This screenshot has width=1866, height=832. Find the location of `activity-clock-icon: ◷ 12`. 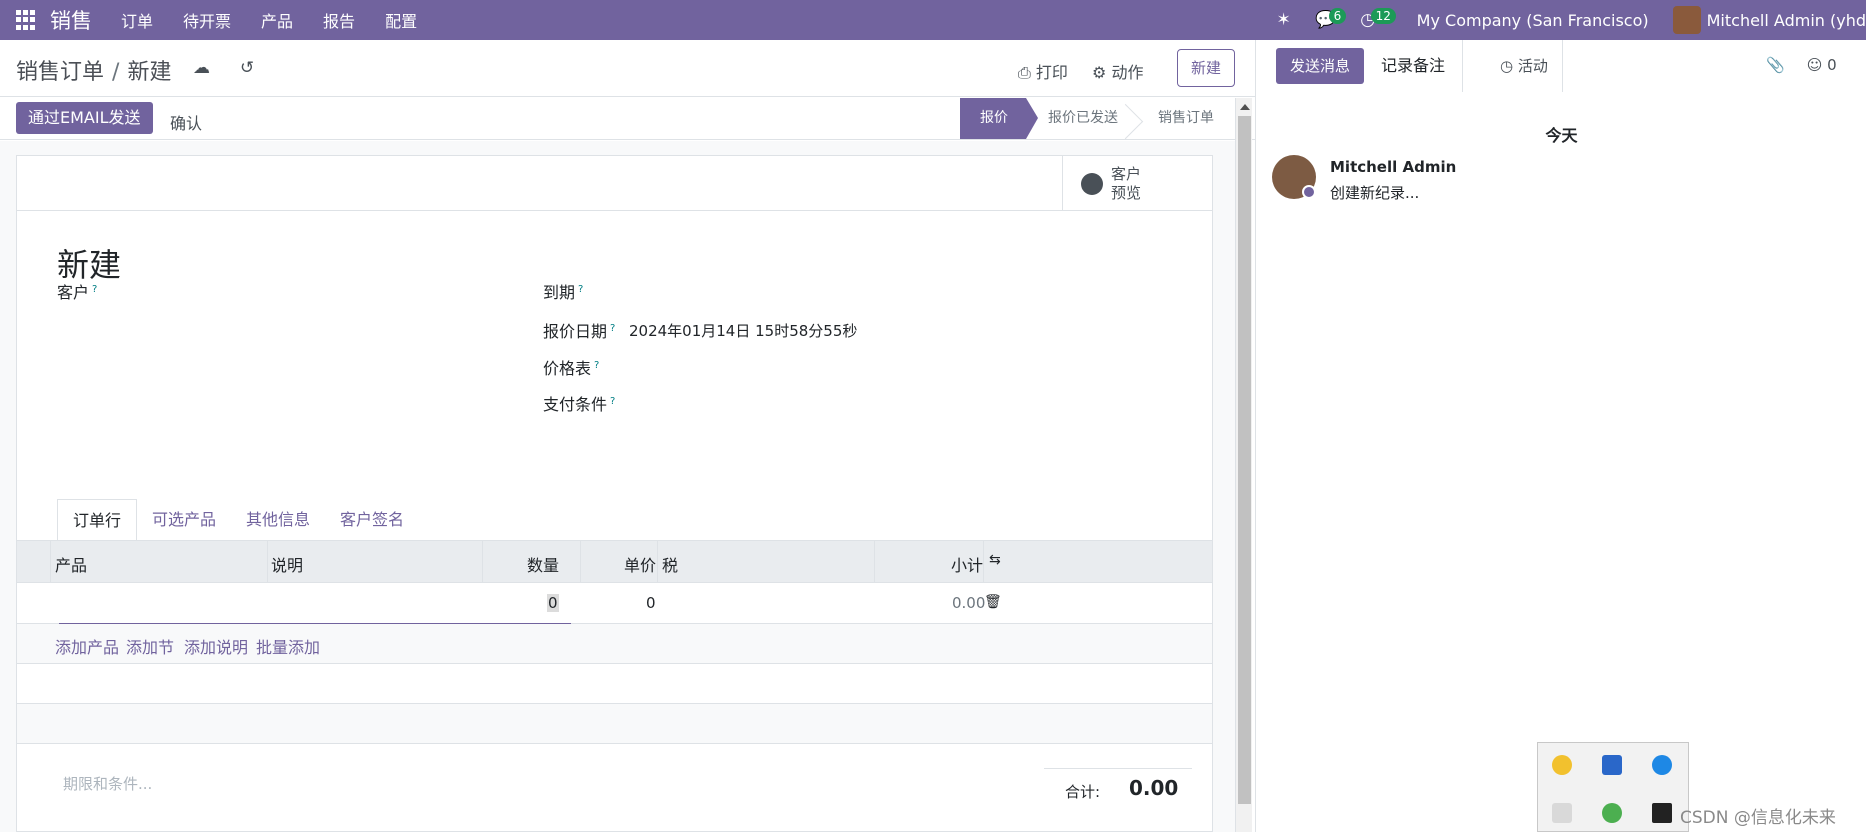

activity-clock-icon: ◷ 12 is located at coordinates (1371, 19).